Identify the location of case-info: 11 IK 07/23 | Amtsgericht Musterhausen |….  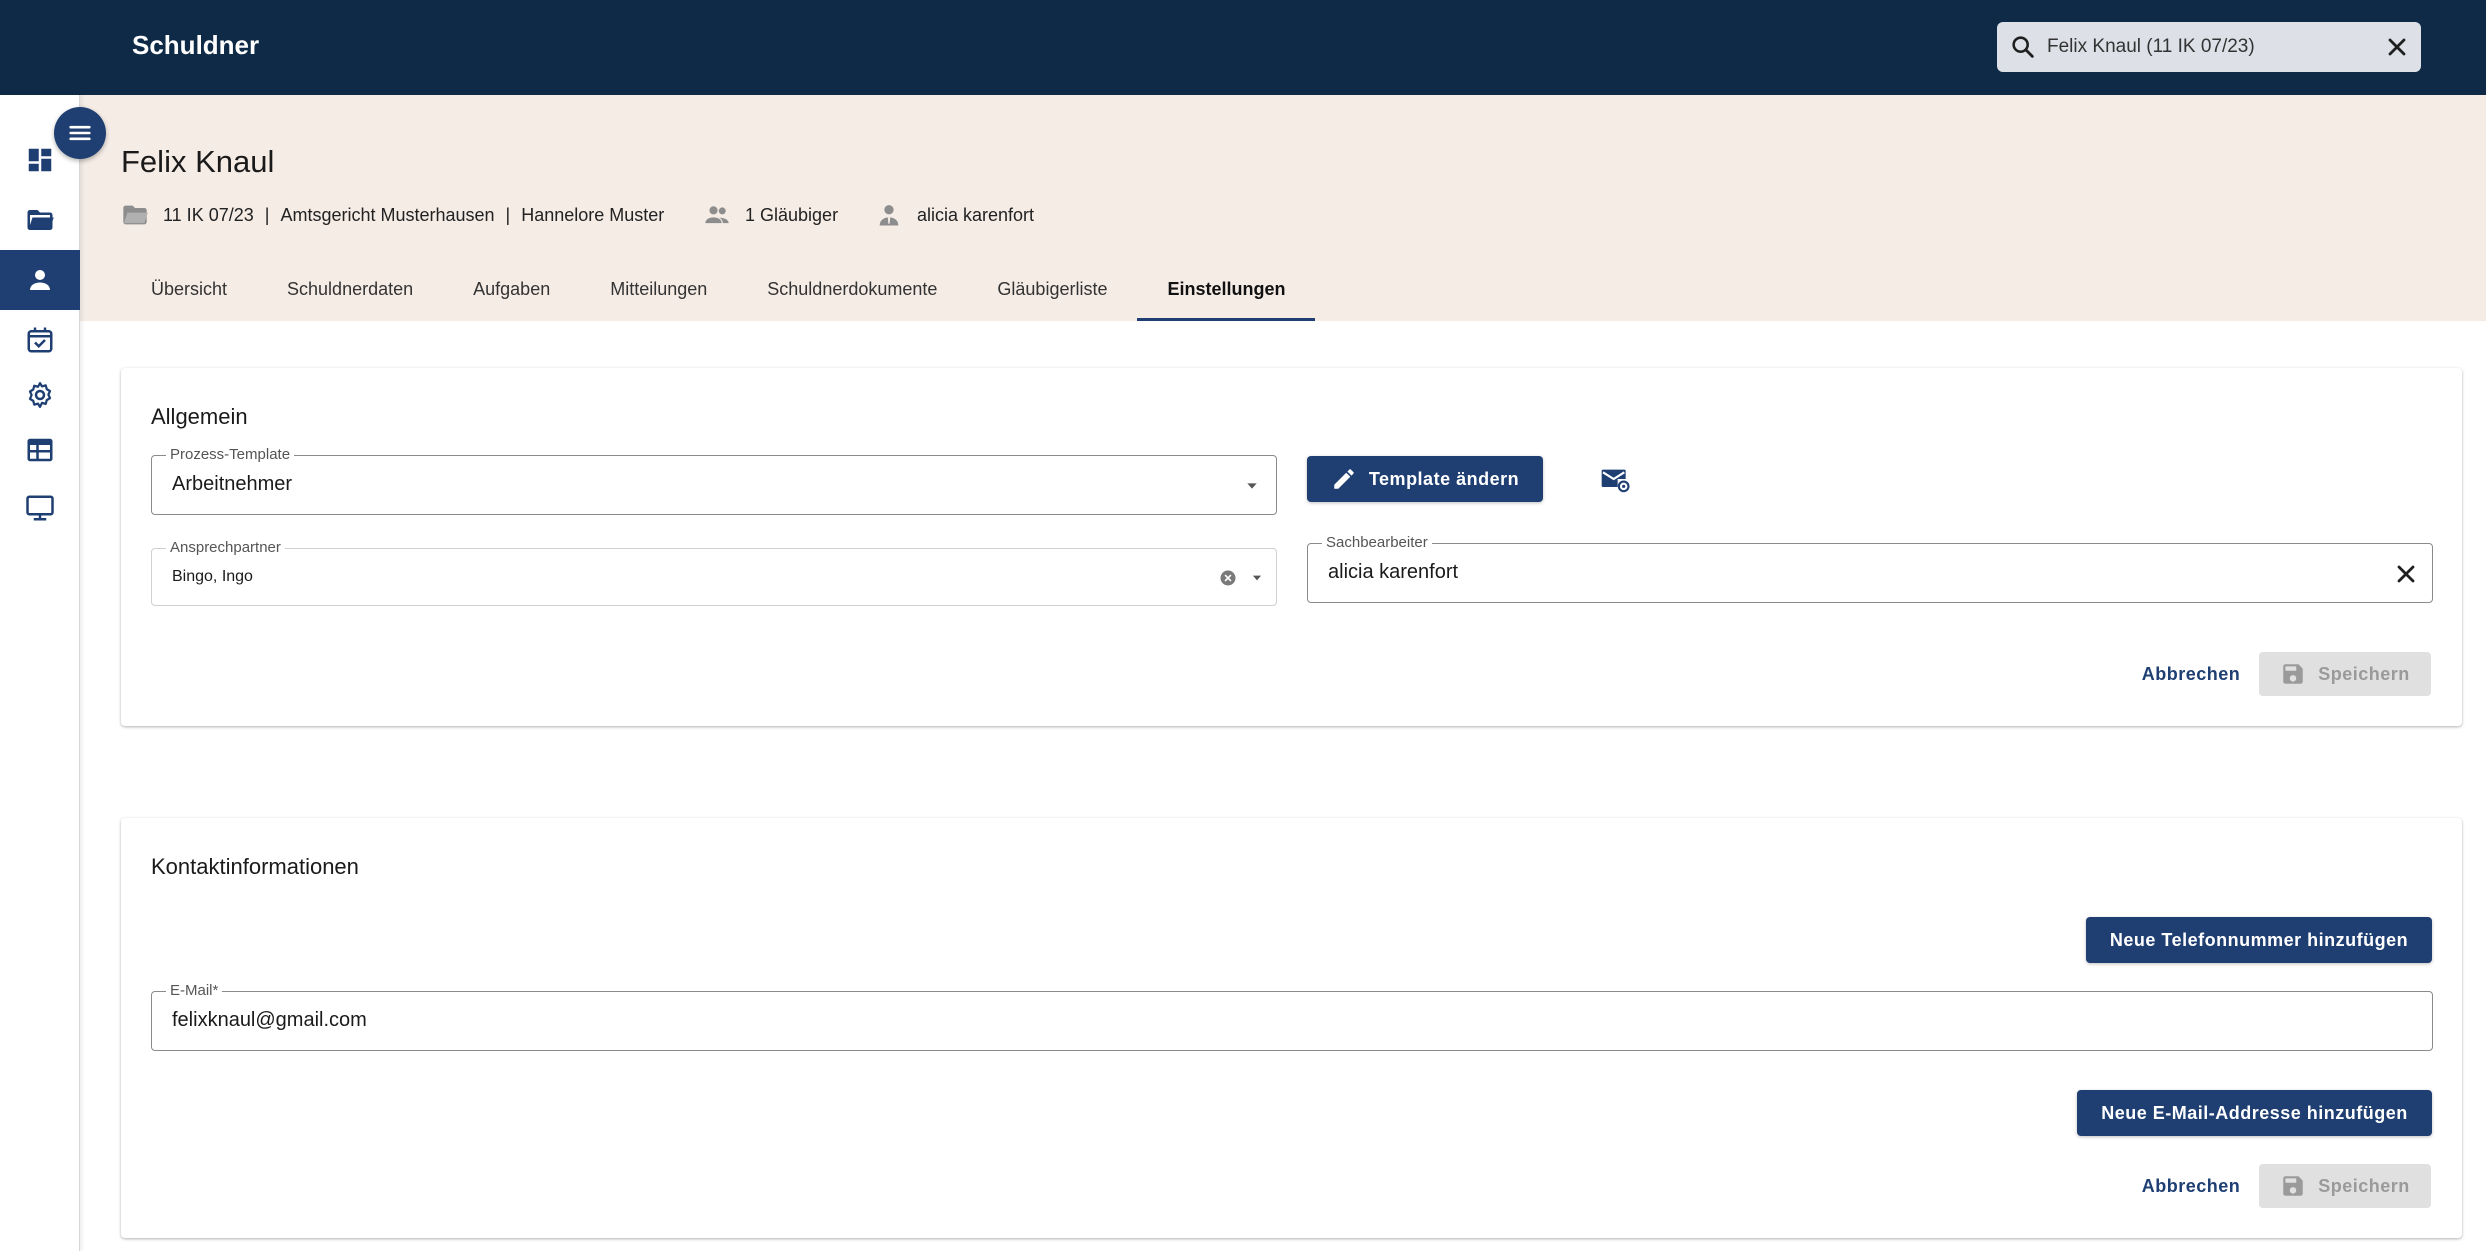
(392, 215).